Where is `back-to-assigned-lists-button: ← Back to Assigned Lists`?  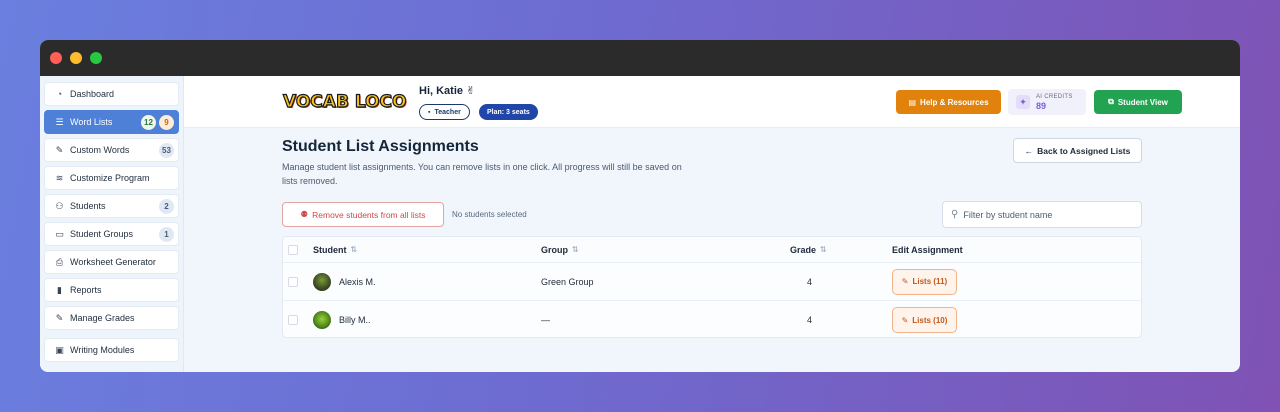
back-to-assigned-lists-button: ← Back to Assigned Lists is located at coordinates (1077, 150).